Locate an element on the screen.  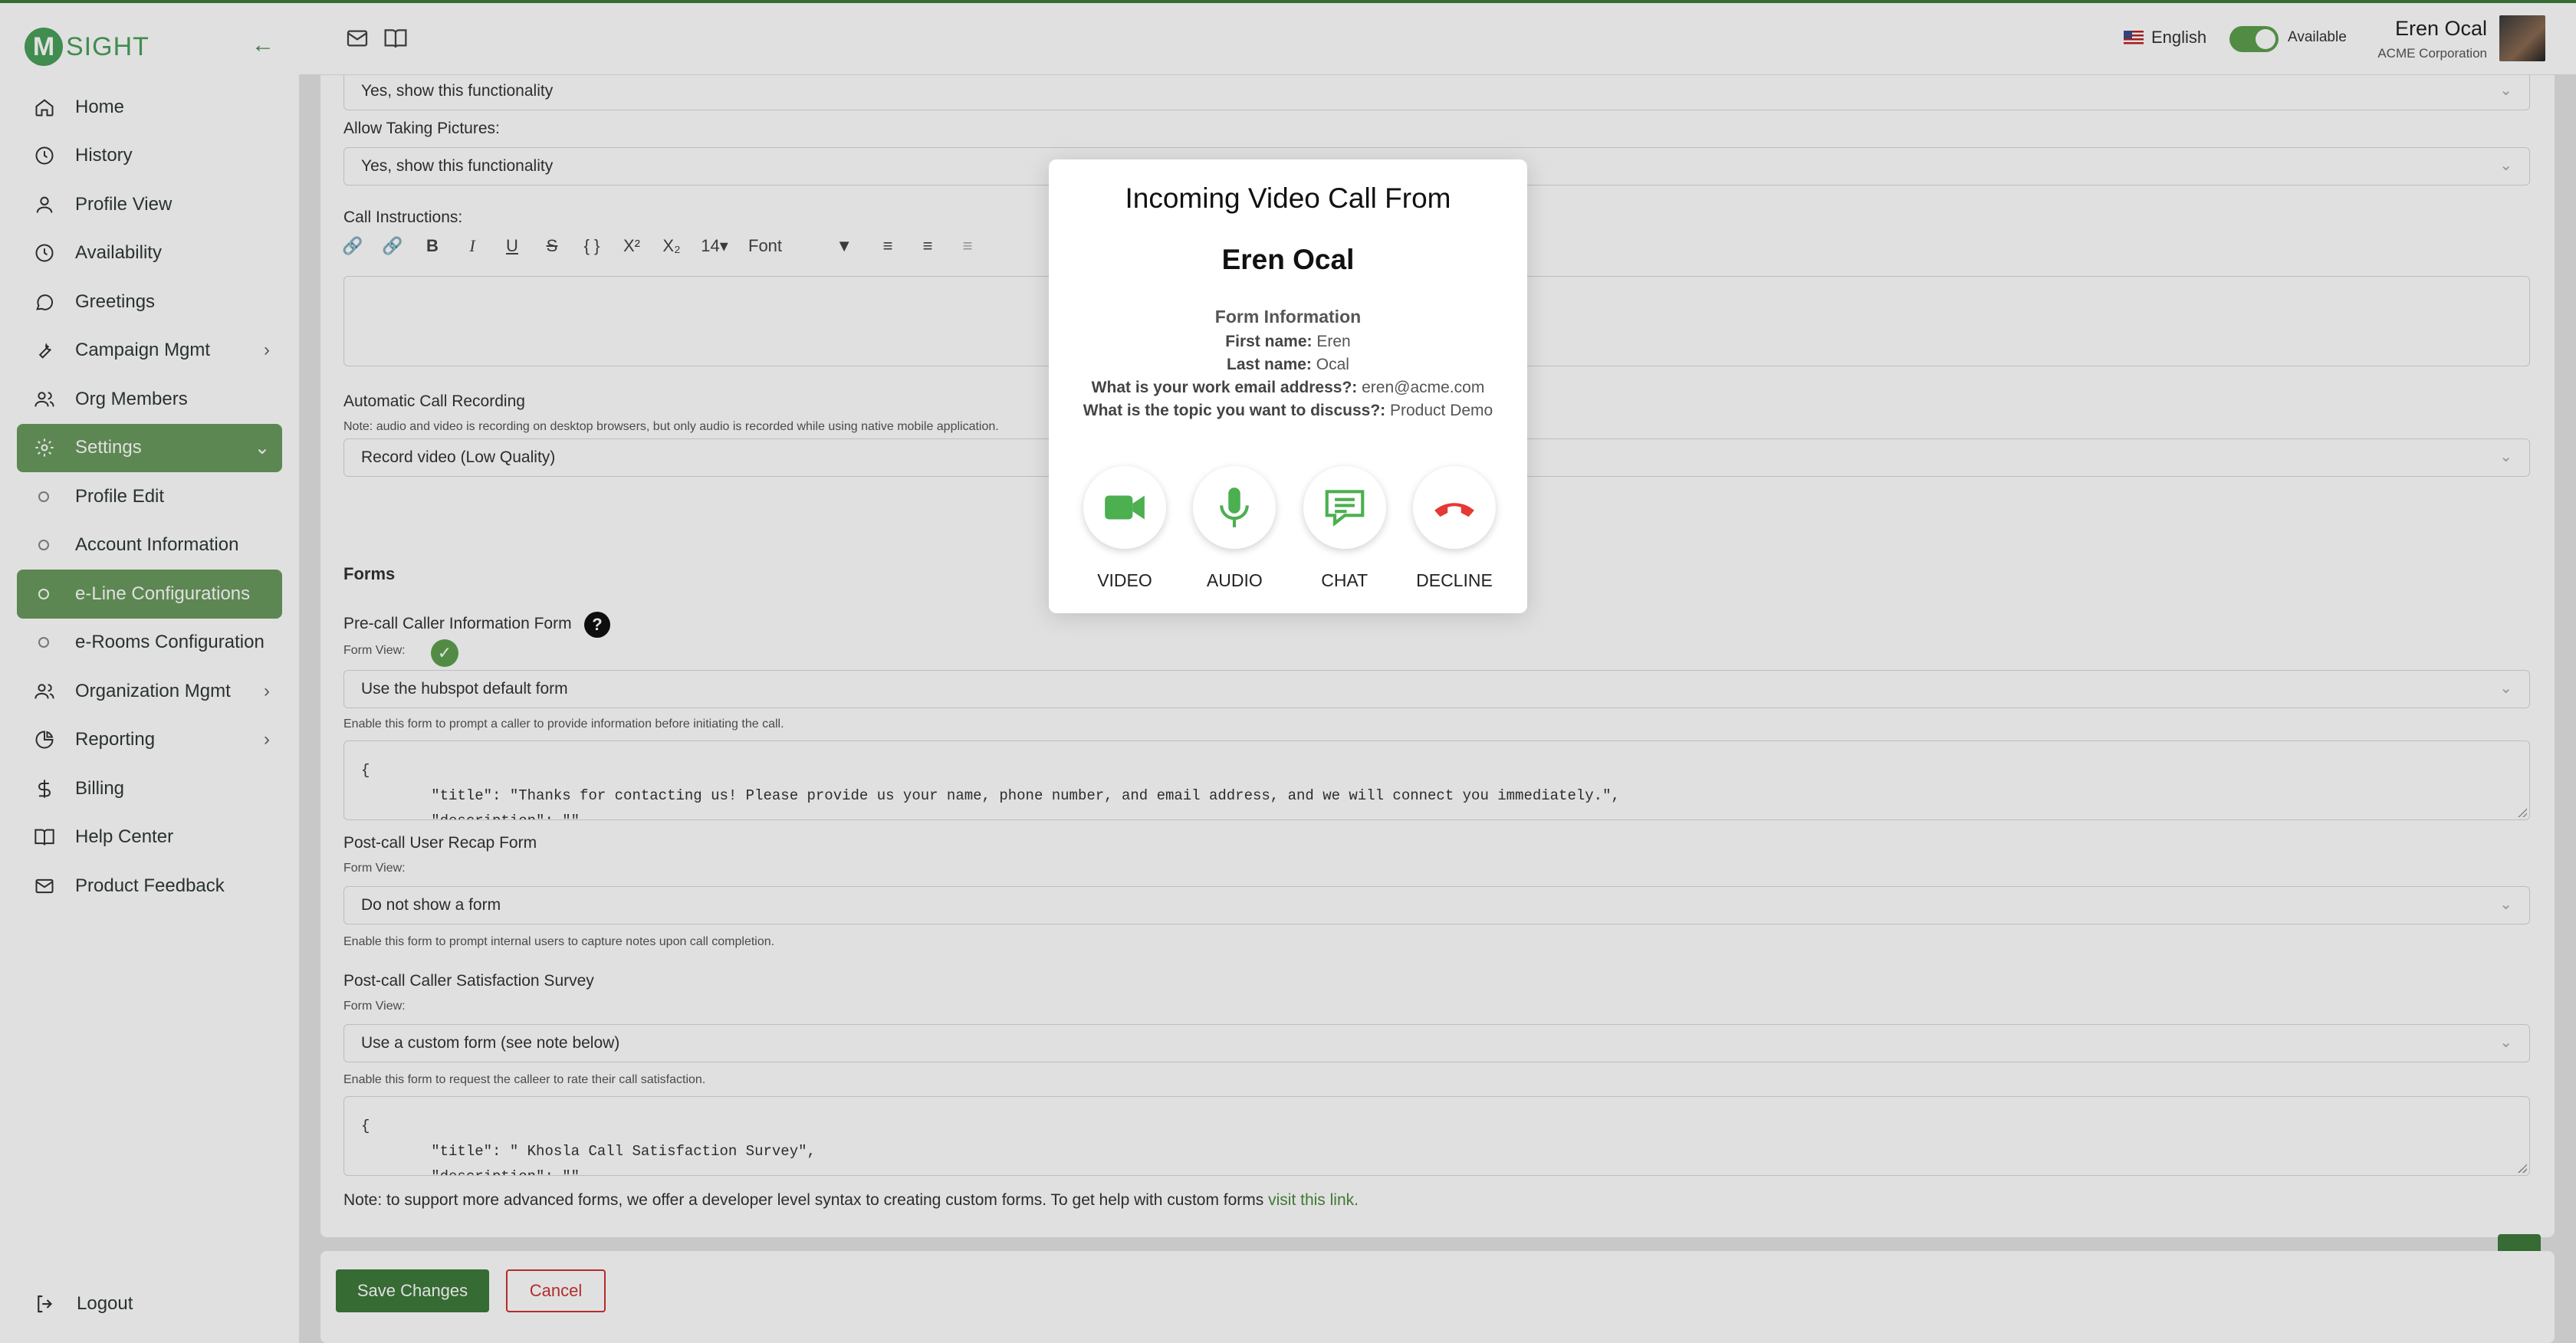
field-value: Ocal is located at coordinates (1332, 365).